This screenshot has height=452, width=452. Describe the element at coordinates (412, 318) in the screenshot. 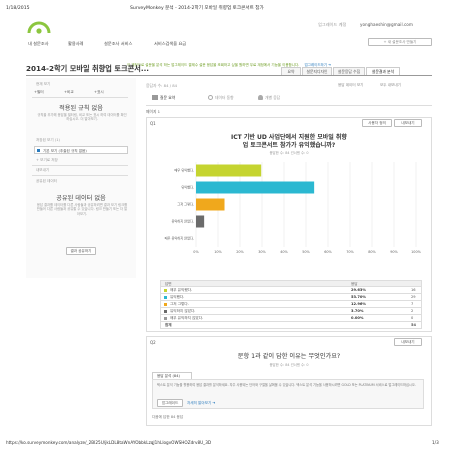

I see `count-cell: 0` at that location.